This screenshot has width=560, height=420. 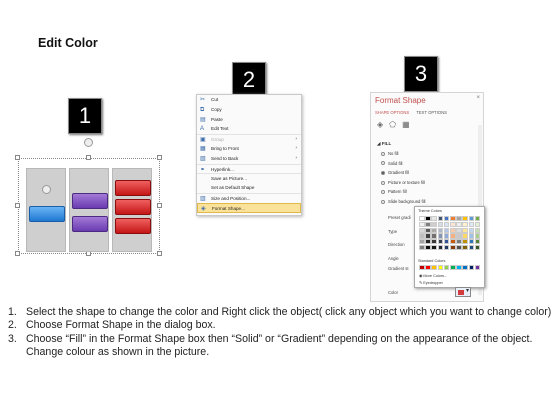 What do you see at coordinates (478, 98) in the screenshot?
I see `close-icon: ×` at bounding box center [478, 98].